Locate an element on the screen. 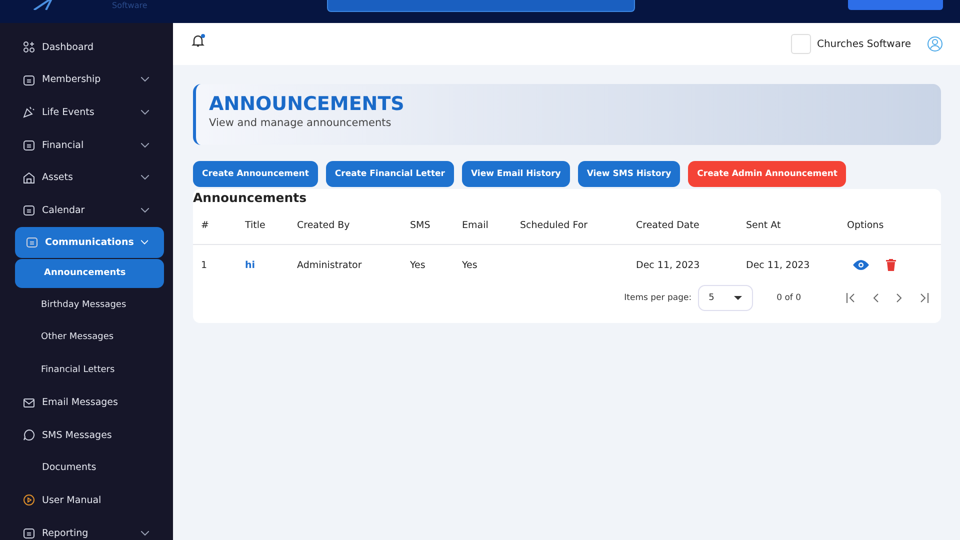 The image size is (960, 540). eye-icon is located at coordinates (861, 265).